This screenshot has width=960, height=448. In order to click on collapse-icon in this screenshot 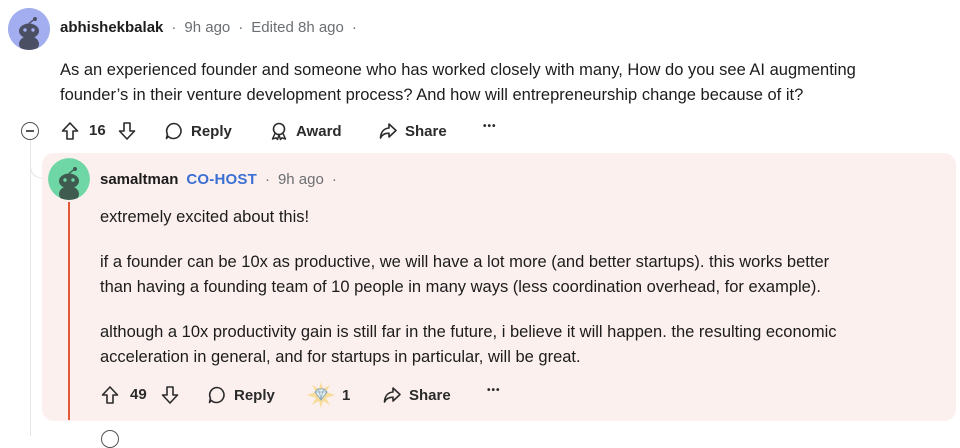, I will do `click(30, 131)`.